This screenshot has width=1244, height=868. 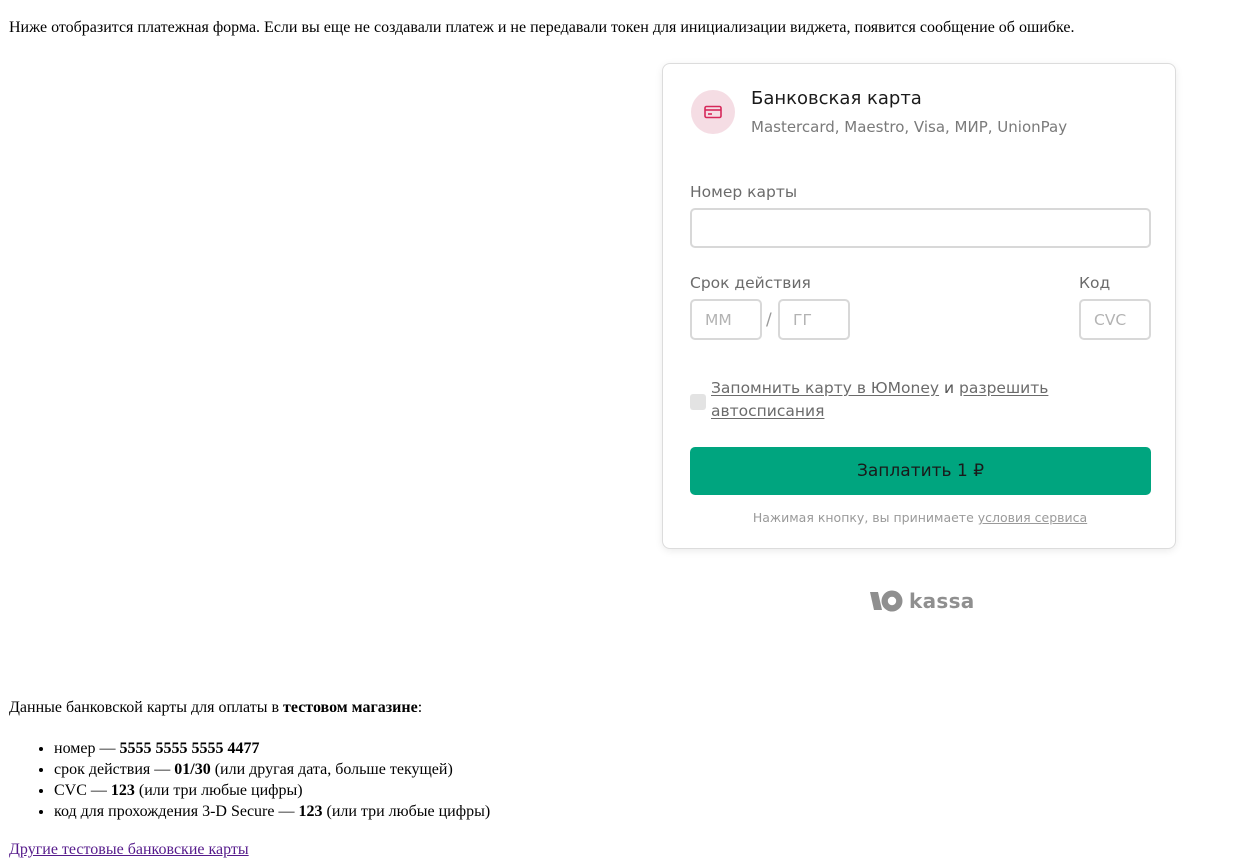 I want to click on list-item: CVC — 123 (или три любые цифры), so click(x=272, y=790).